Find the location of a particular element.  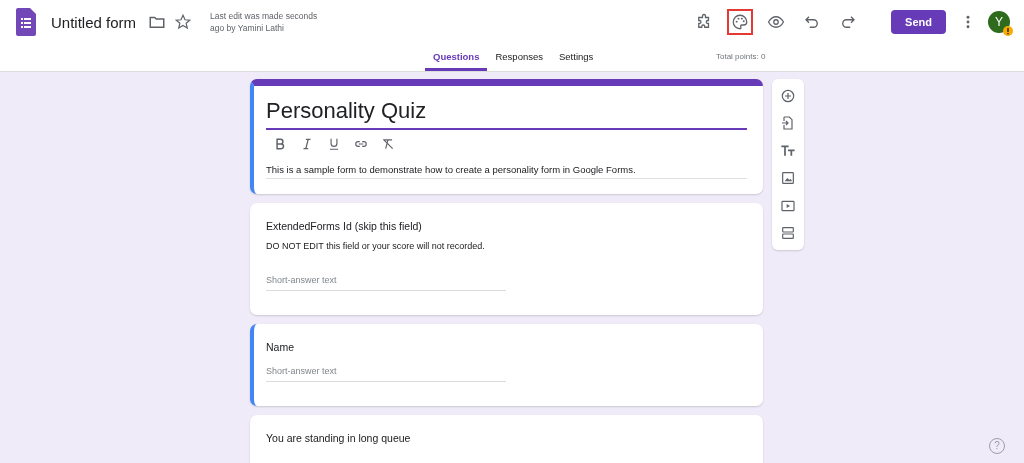

question-title: Name is located at coordinates (280, 347).